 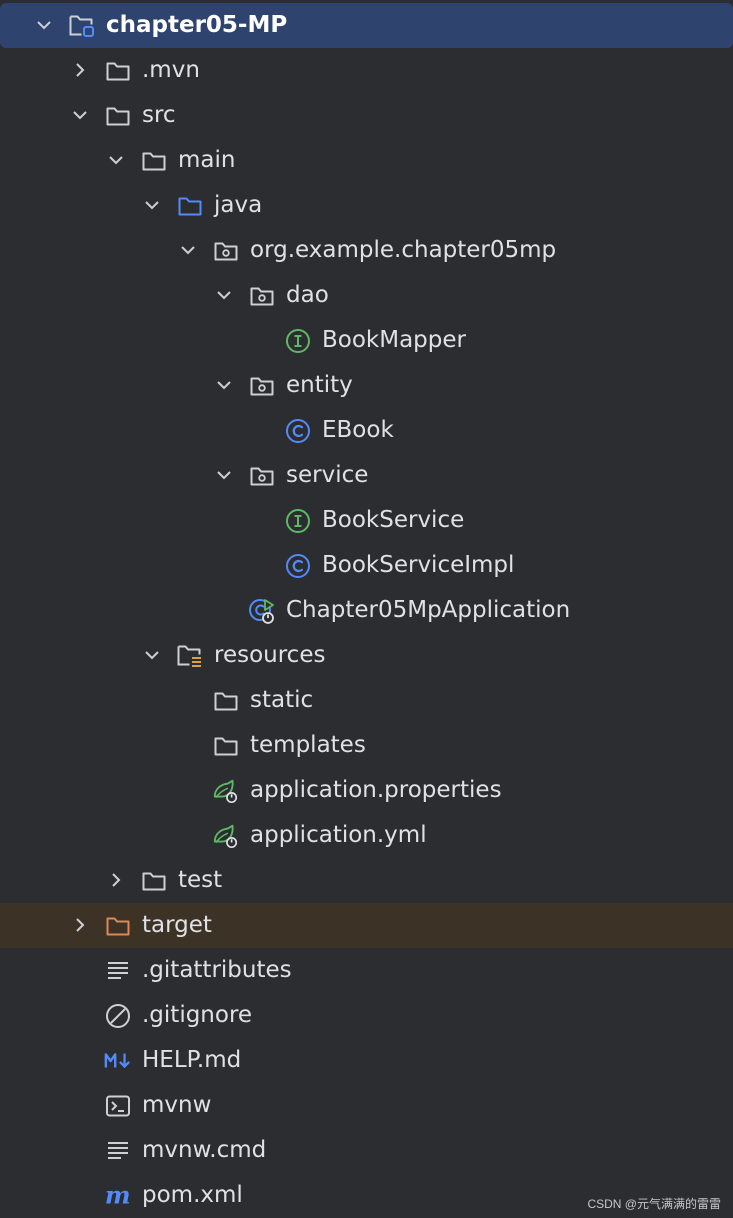 What do you see at coordinates (118, 926) in the screenshot?
I see `excluded-folder-icon` at bounding box center [118, 926].